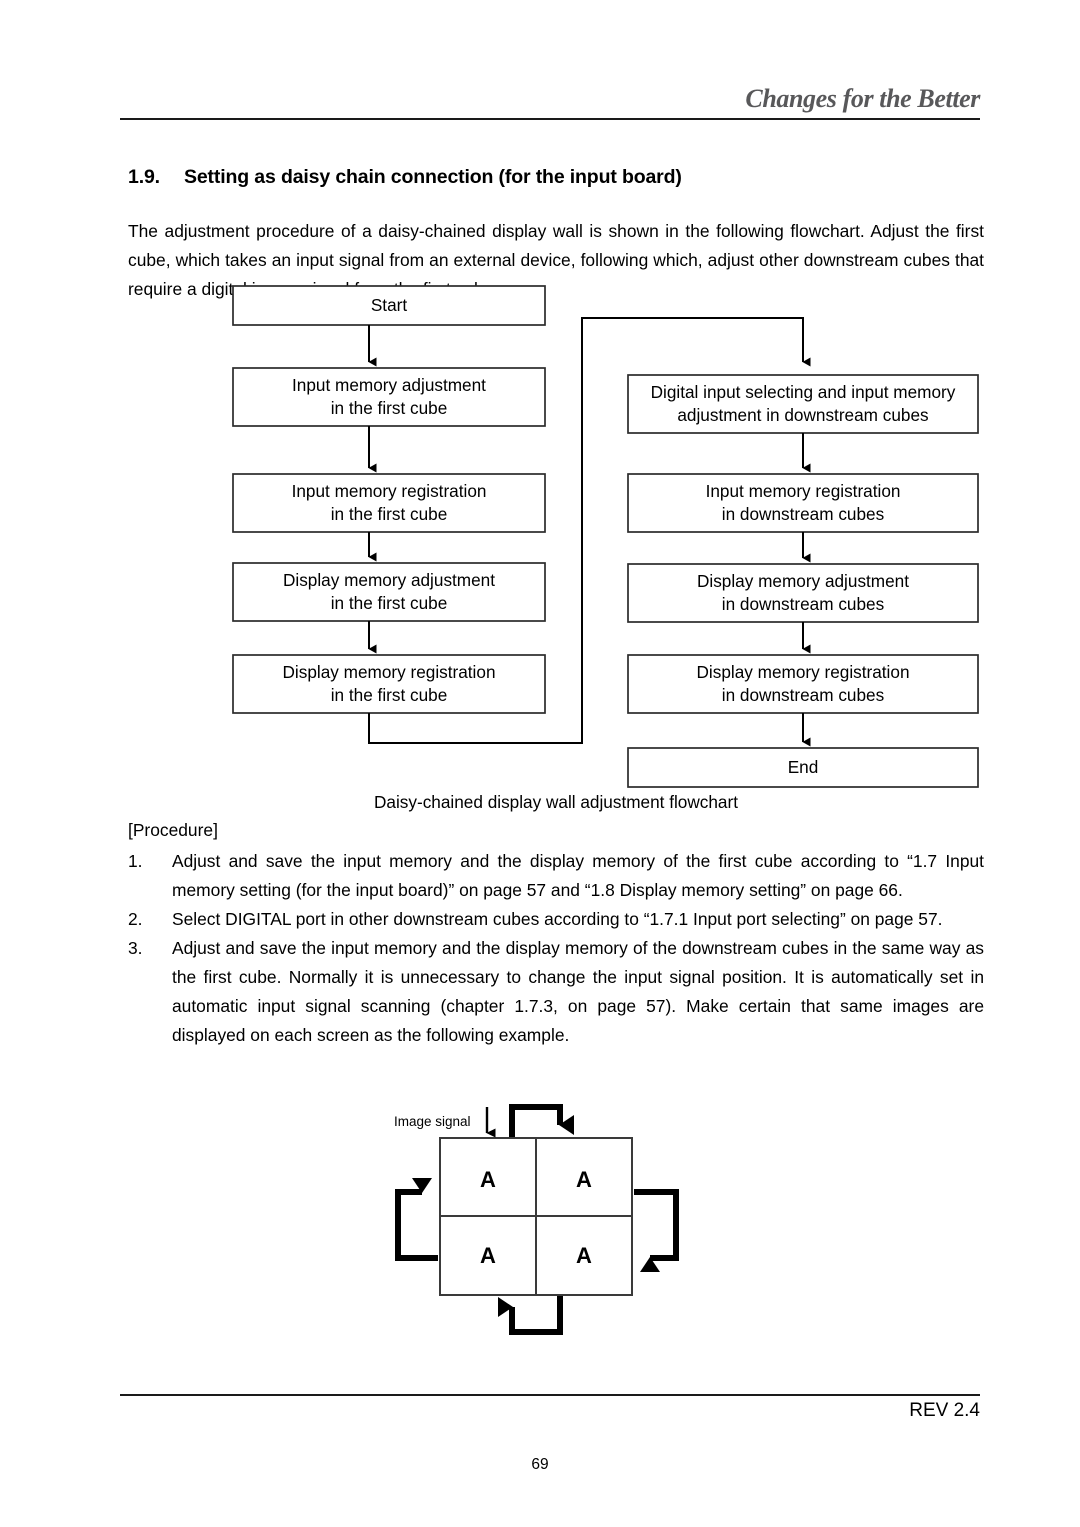  I want to click on footer-divider, so click(550, 1395).